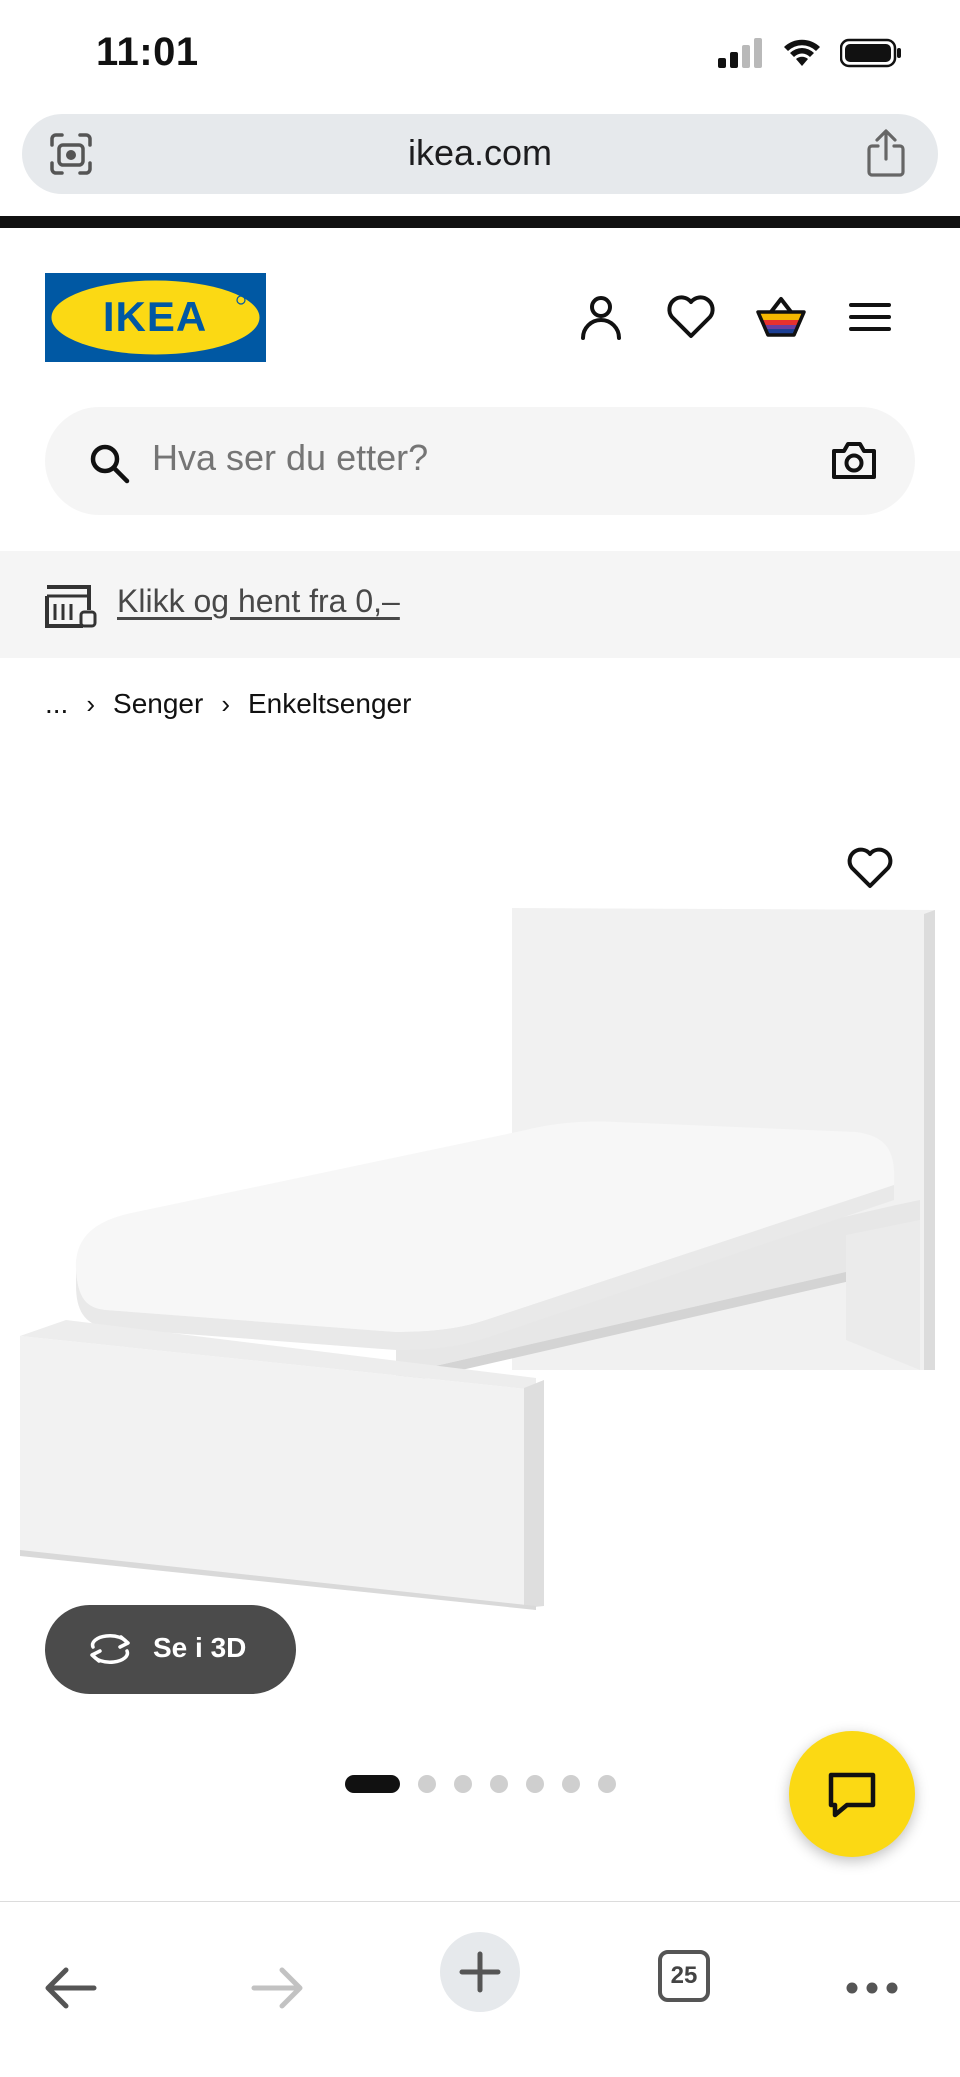 The image size is (960, 2077). Describe the element at coordinates (480, 54) in the screenshot. I see `status-bar: 11:01` at that location.